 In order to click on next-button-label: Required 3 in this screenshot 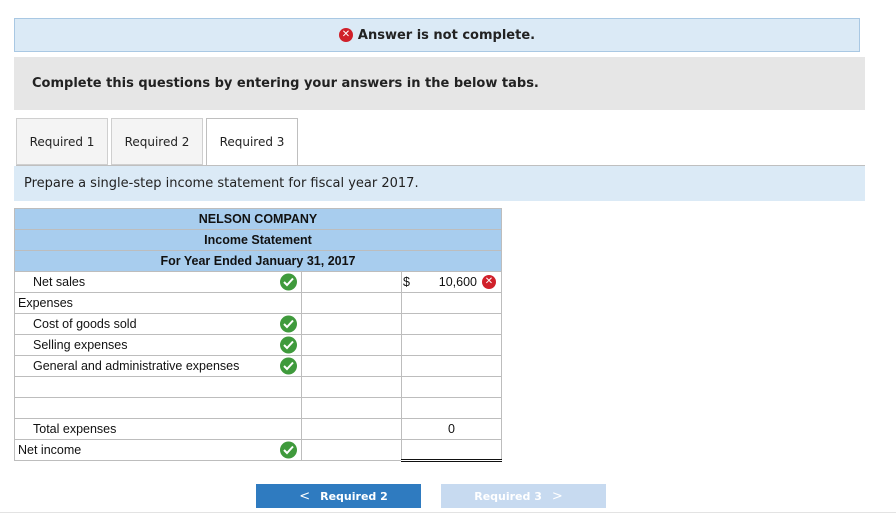, I will do `click(508, 496)`.